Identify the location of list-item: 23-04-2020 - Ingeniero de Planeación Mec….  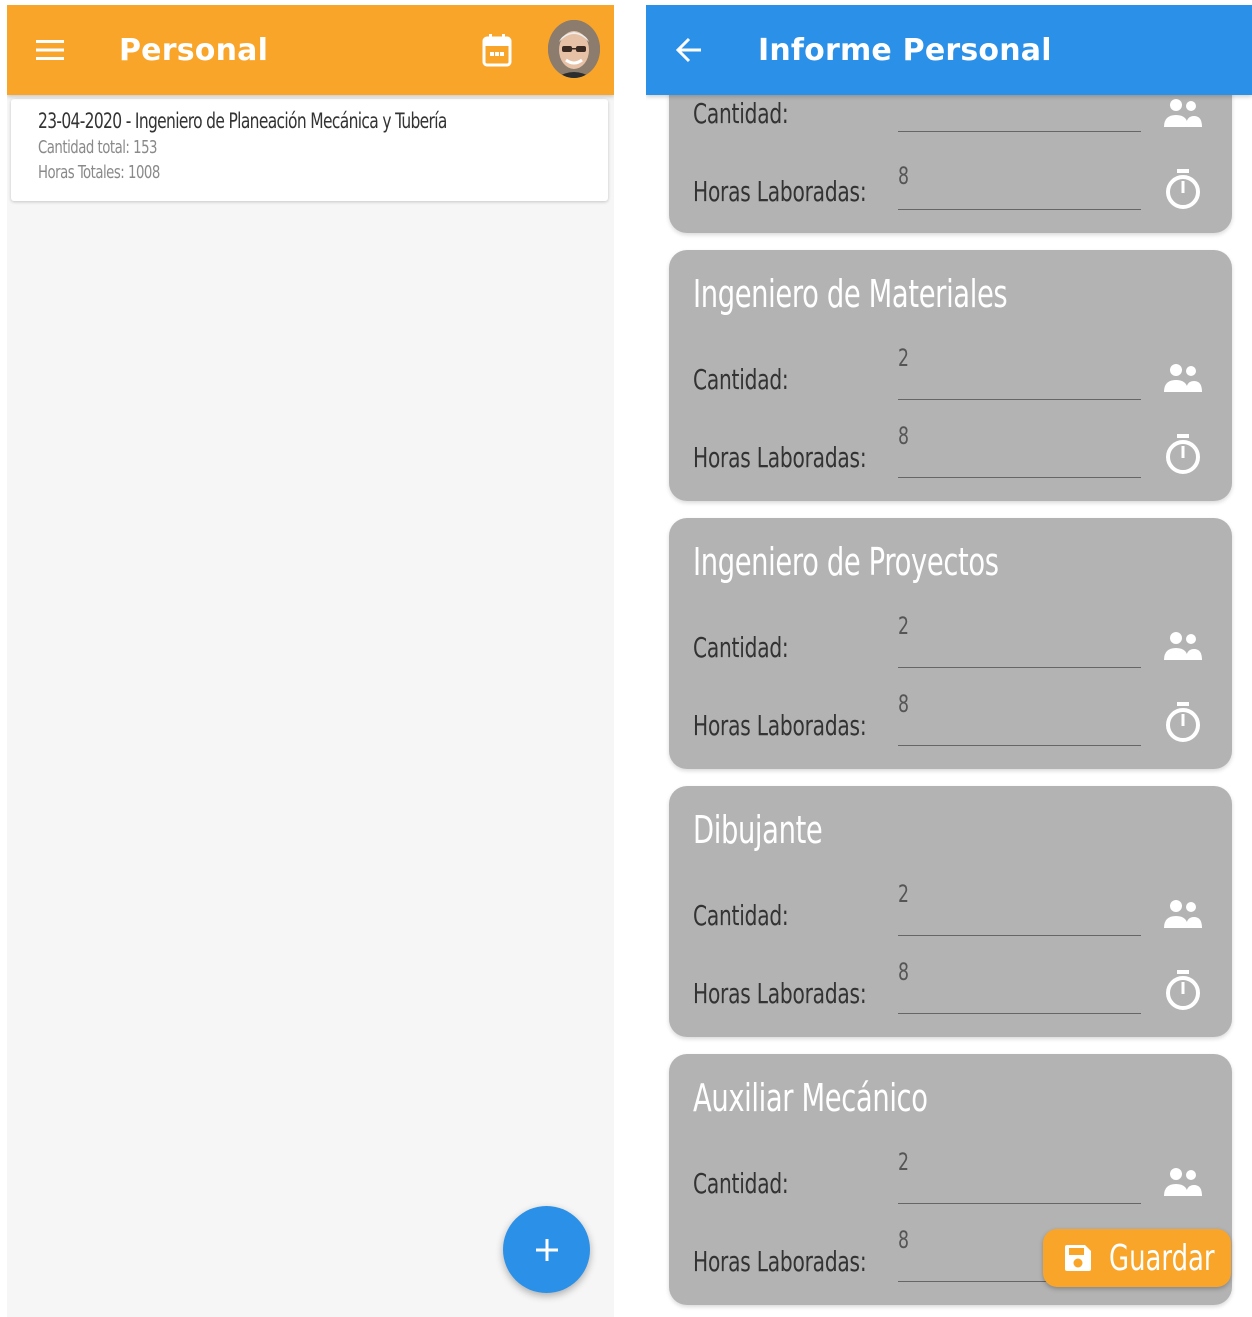
(309, 150).